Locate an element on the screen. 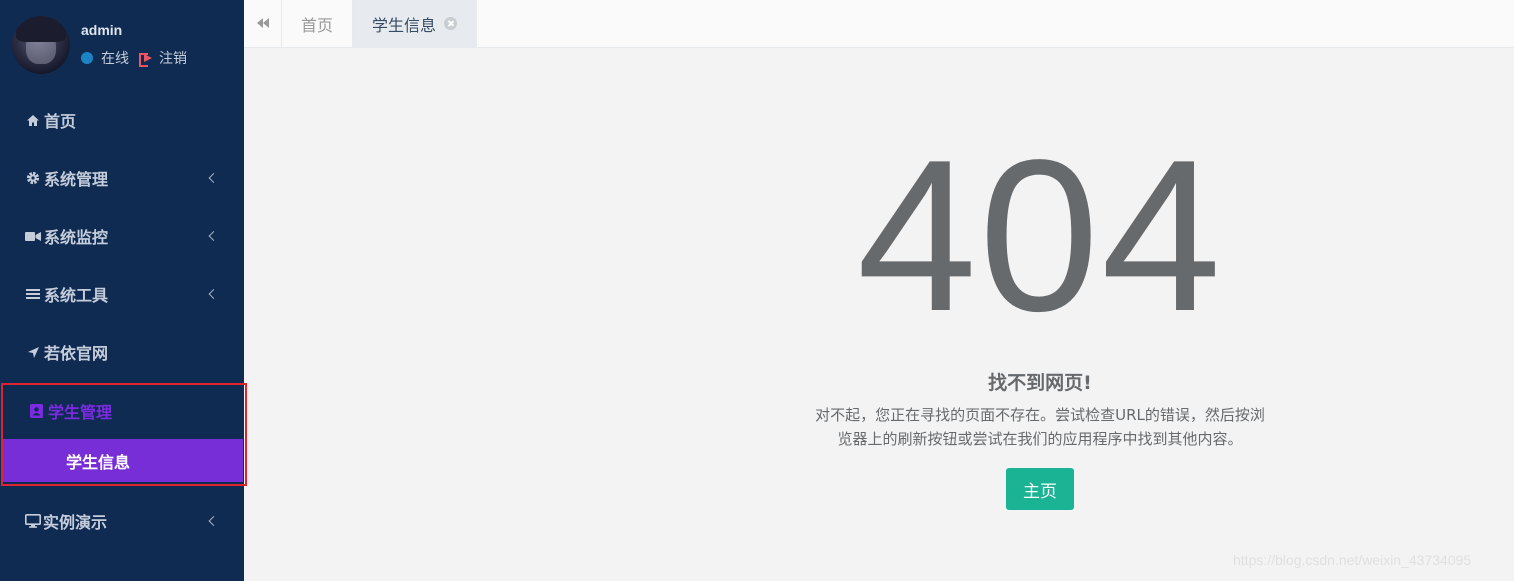  avatar is located at coordinates (41, 45).